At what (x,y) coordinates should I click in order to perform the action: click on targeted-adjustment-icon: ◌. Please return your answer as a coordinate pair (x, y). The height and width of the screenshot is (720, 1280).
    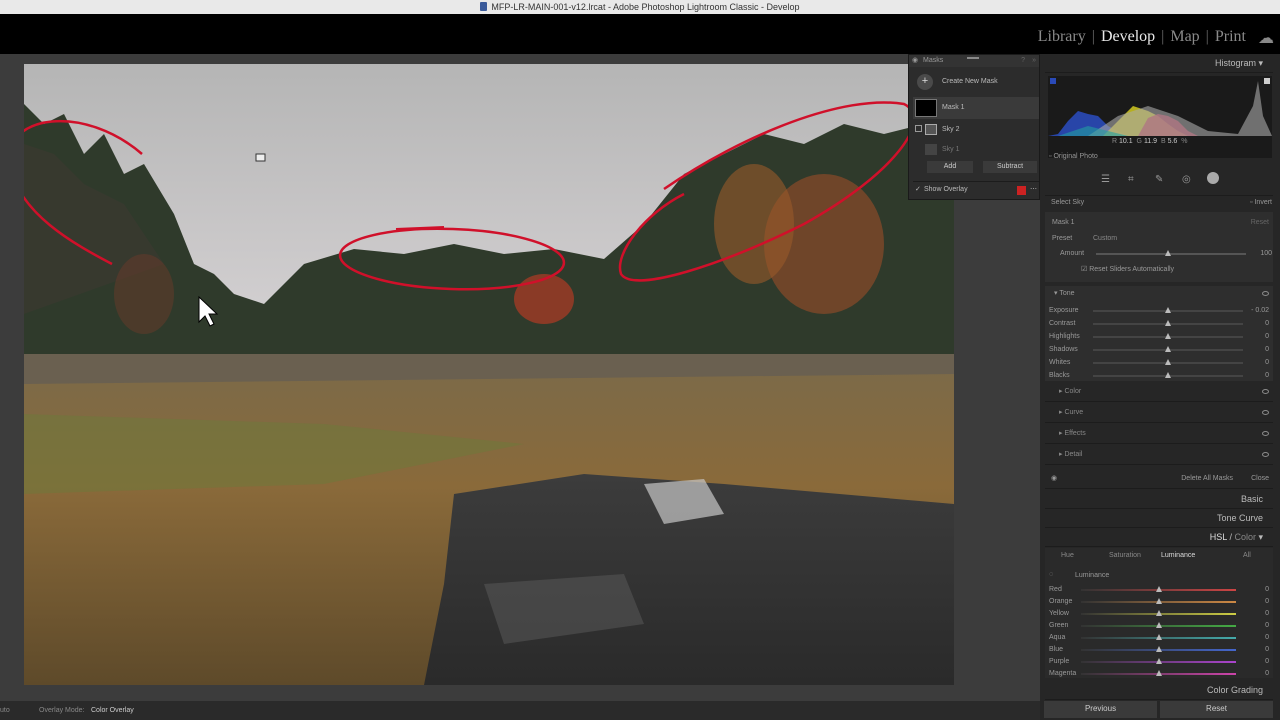
    Looking at the image, I should click on (1051, 574).